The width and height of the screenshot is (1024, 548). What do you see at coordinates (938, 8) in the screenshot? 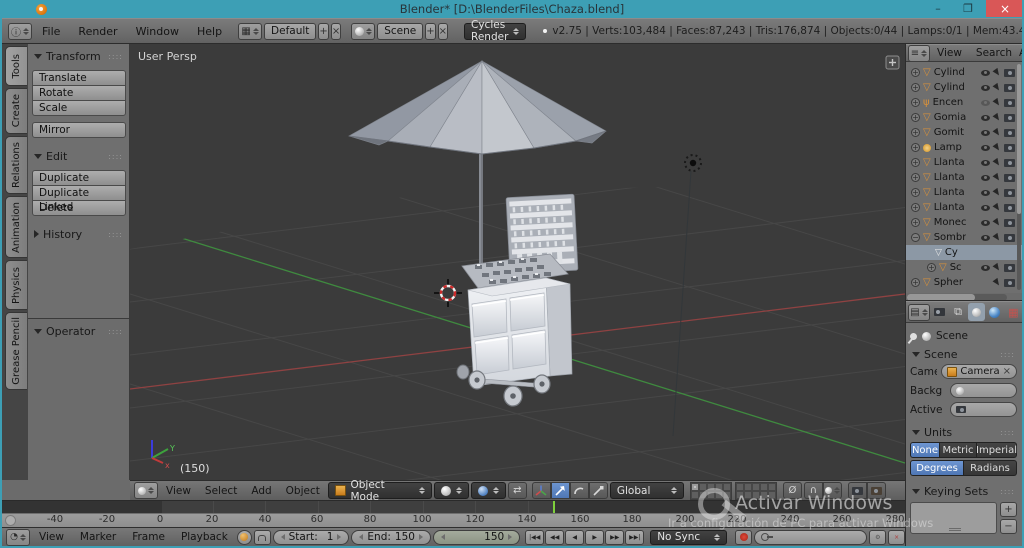
I see `minimize-button: –` at bounding box center [938, 8].